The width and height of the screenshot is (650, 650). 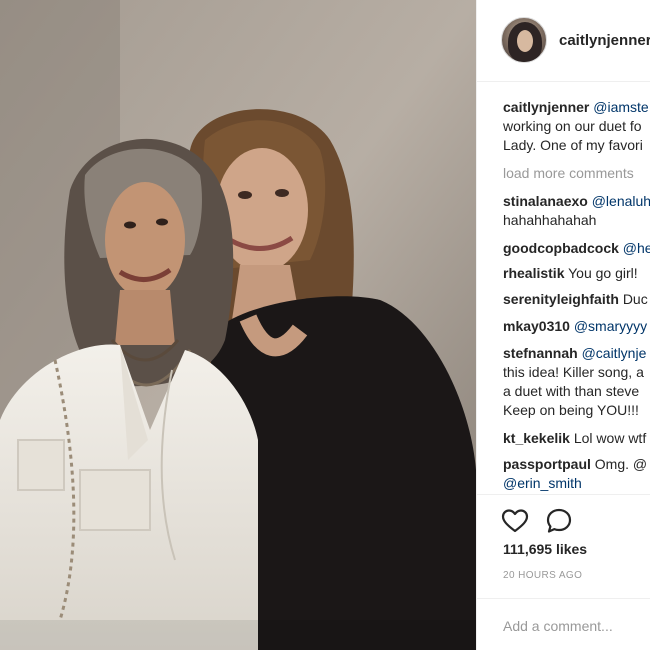 What do you see at coordinates (533, 273) in the screenshot?
I see `comment-username: rhealistik` at bounding box center [533, 273].